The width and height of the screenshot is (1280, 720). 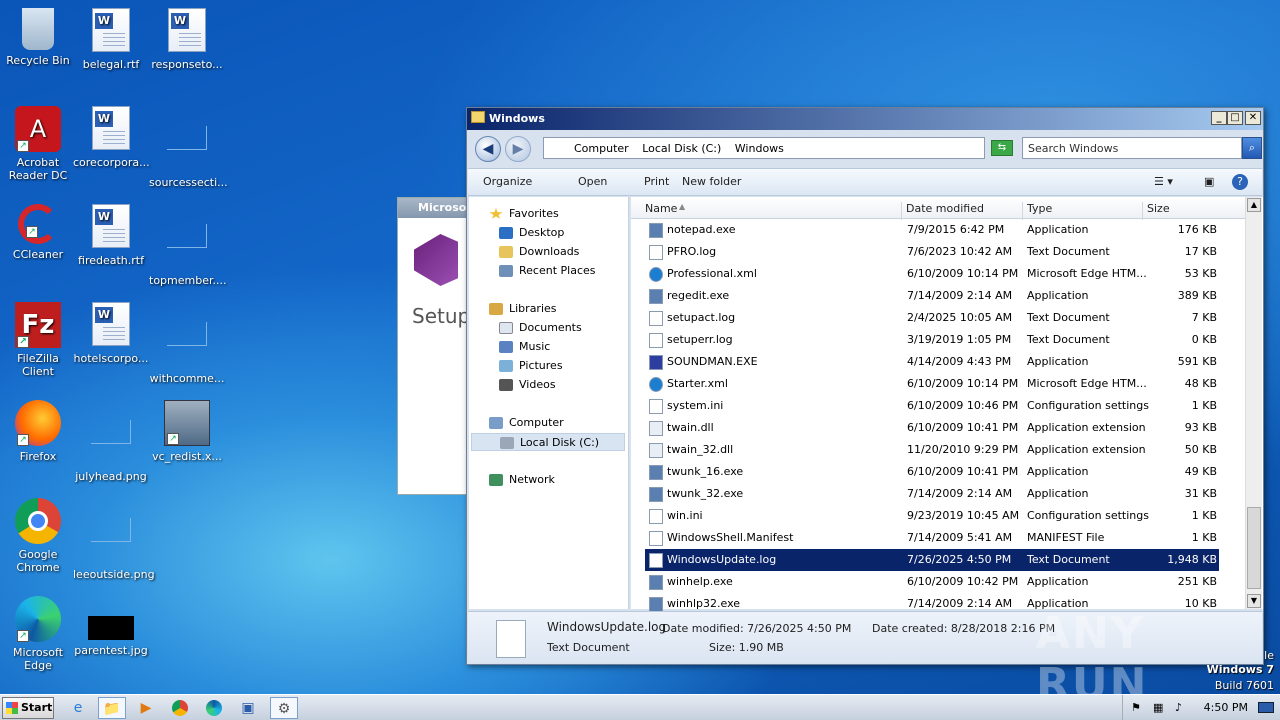 I want to click on nav-videos: Videos, so click(x=527, y=385).